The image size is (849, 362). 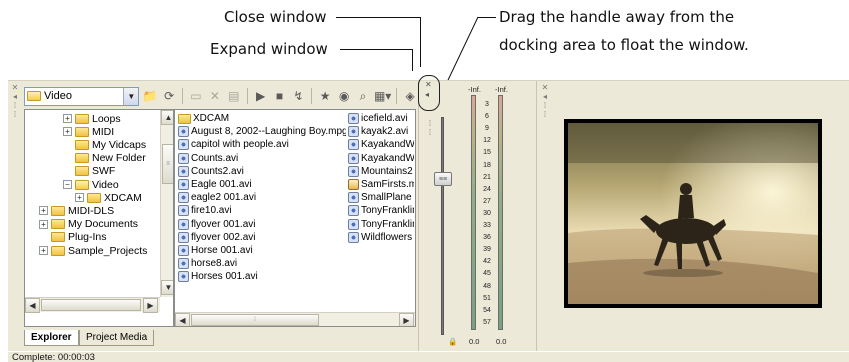 I want to click on file-item: Eagle 001.avi, so click(x=262, y=184).